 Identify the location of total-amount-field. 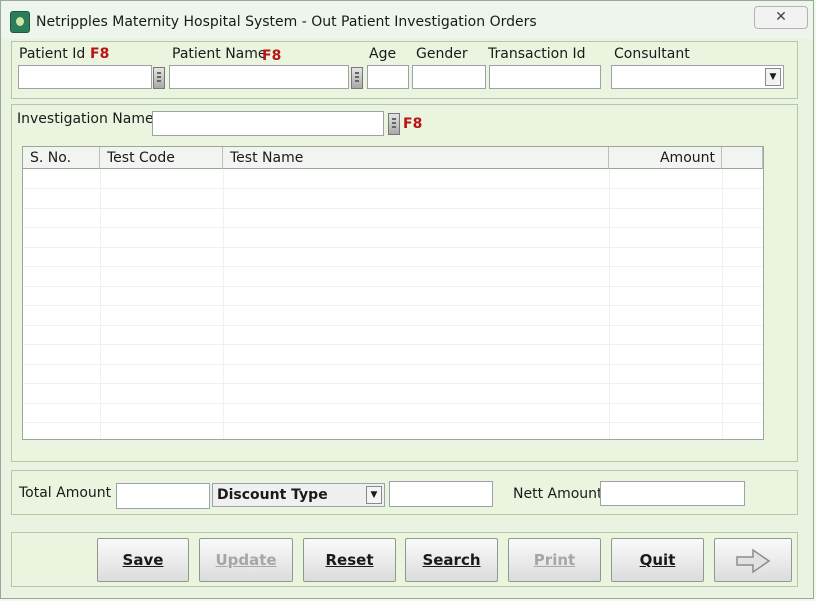
(163, 496).